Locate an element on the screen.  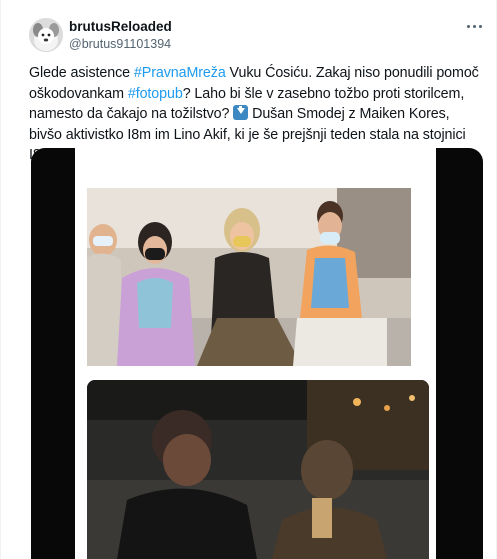
author-avatar is located at coordinates (46, 35).